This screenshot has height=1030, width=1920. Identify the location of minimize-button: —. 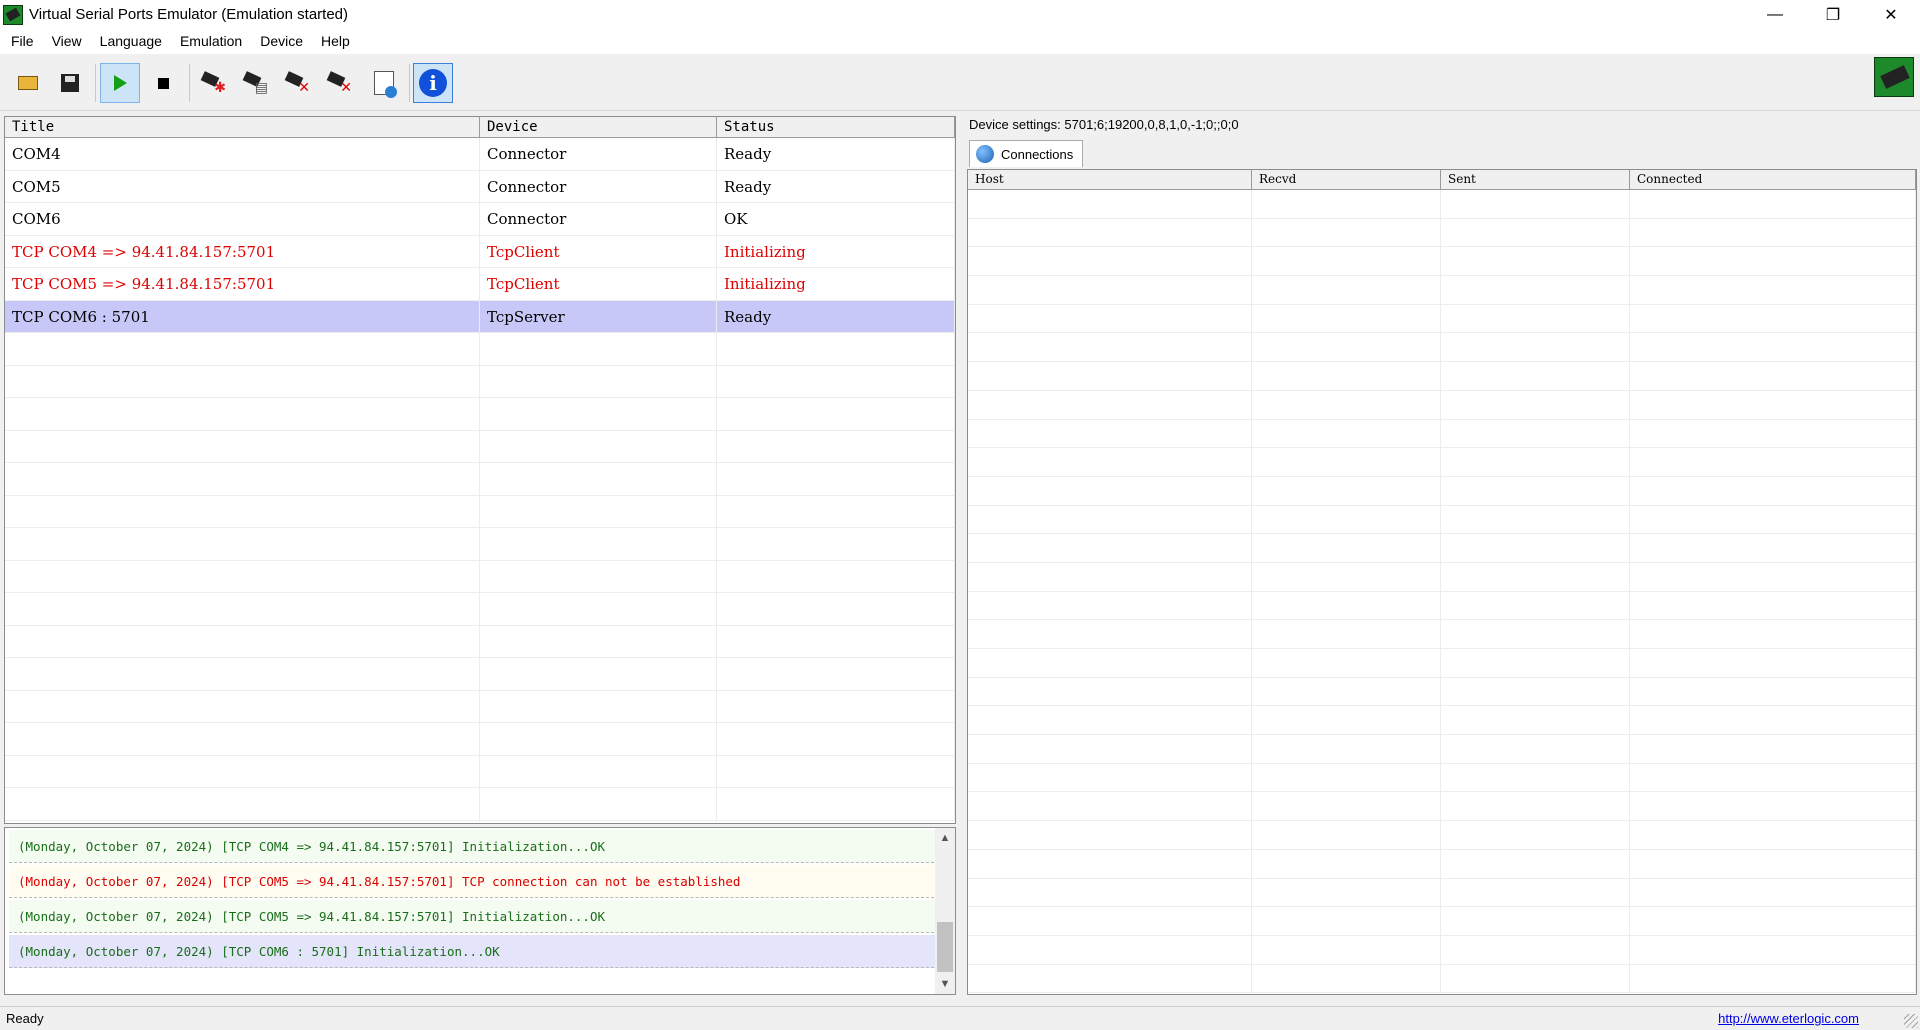
(1775, 14).